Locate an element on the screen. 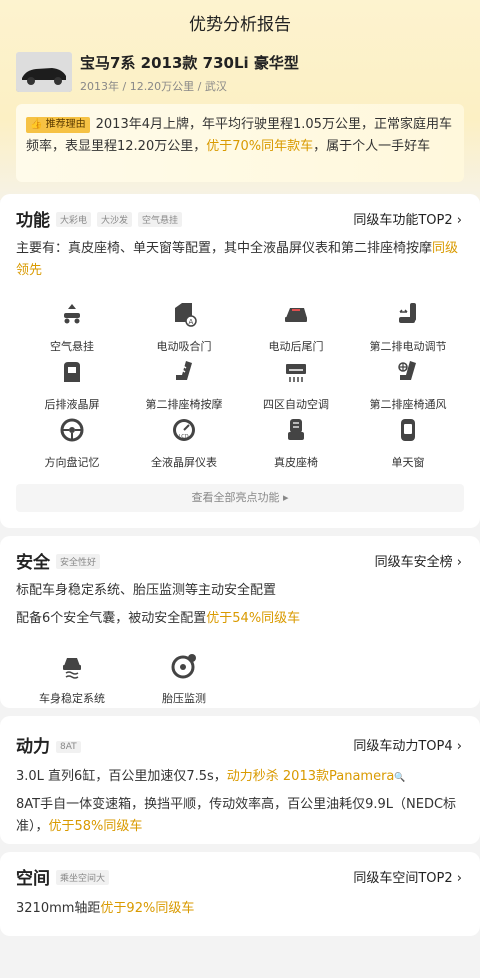  feature-item: 车身稳定系统 is located at coordinates (72, 681).